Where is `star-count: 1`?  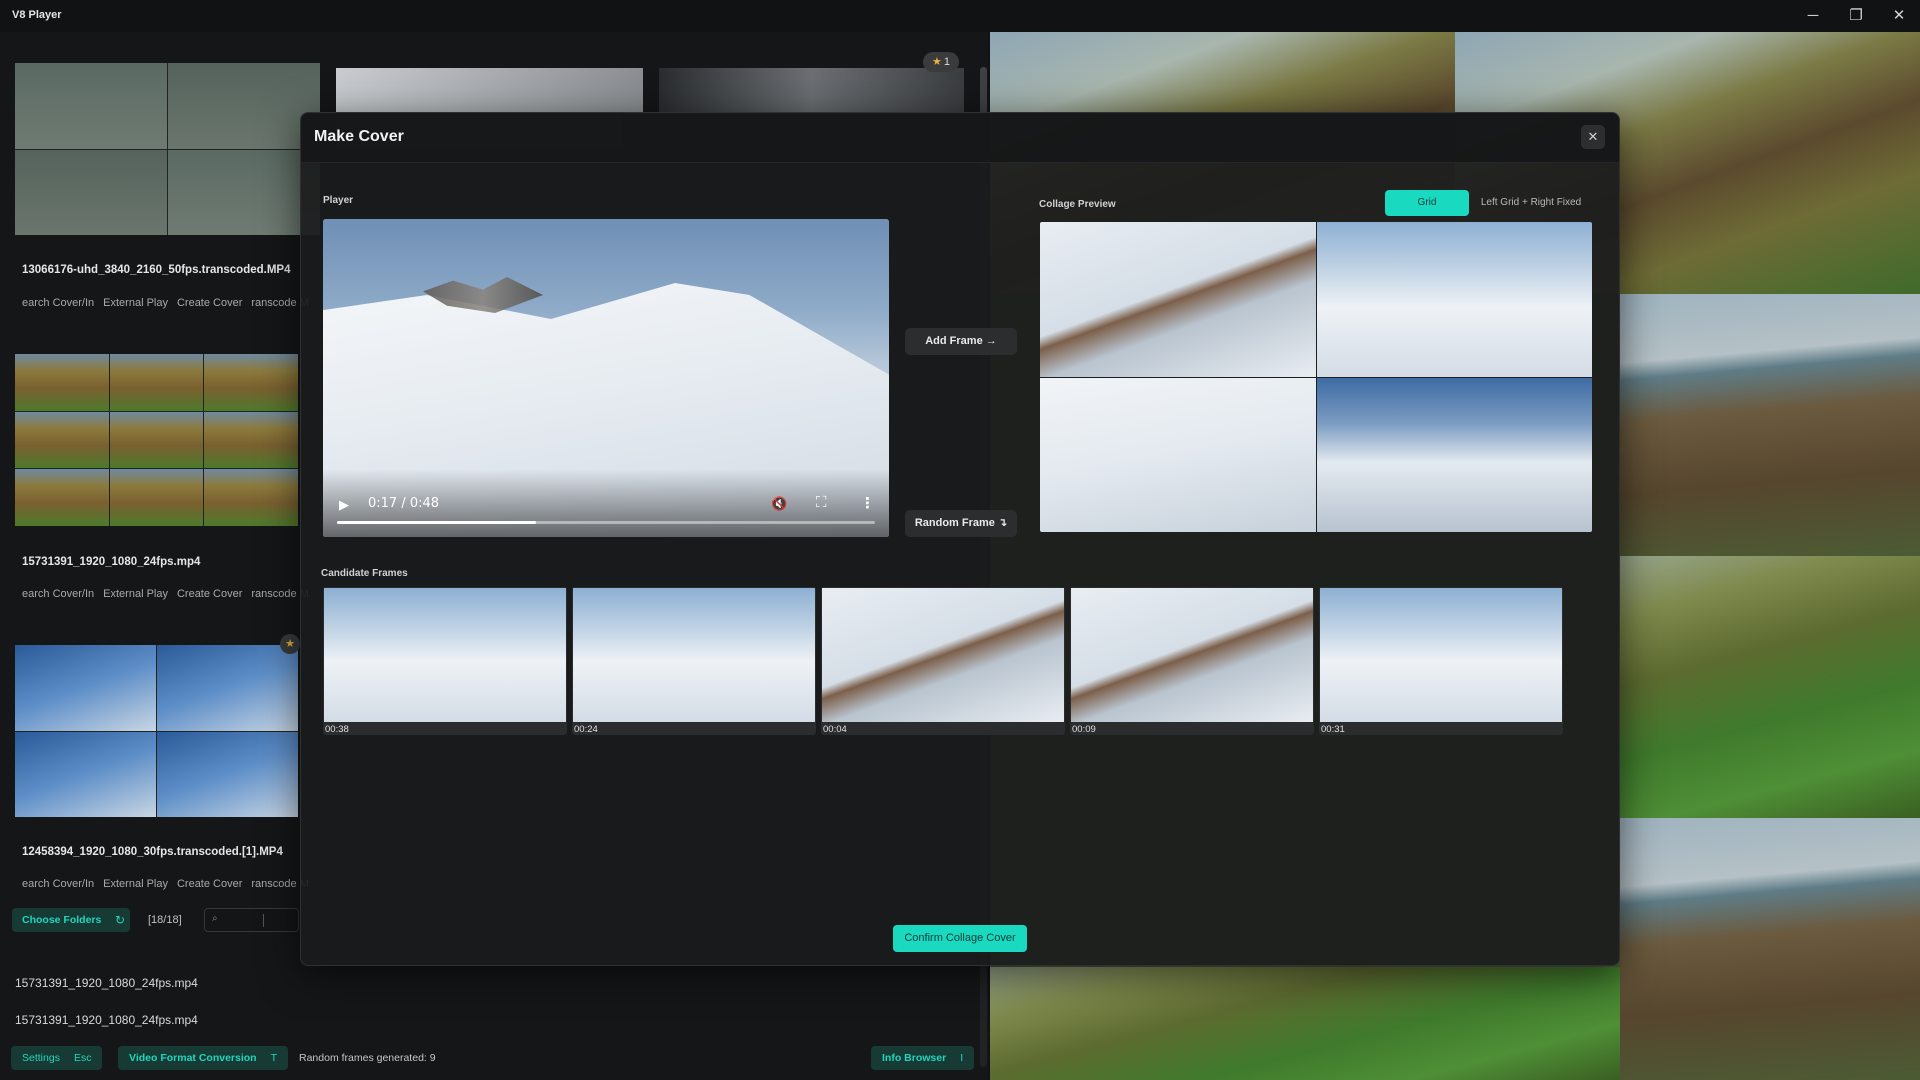 star-count: 1 is located at coordinates (946, 62).